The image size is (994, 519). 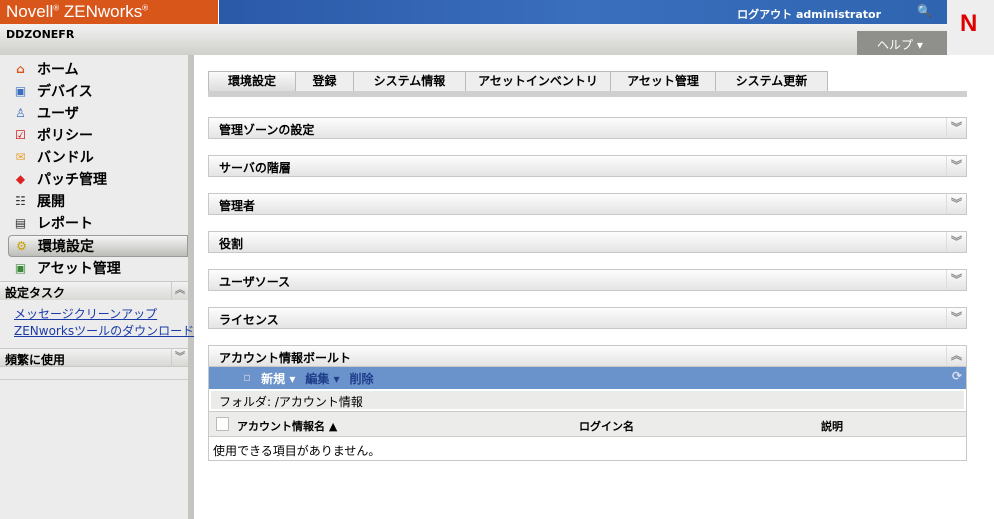 What do you see at coordinates (100, 69) in the screenshot?
I see `sidebar-item-home: ⌂ ホーム` at bounding box center [100, 69].